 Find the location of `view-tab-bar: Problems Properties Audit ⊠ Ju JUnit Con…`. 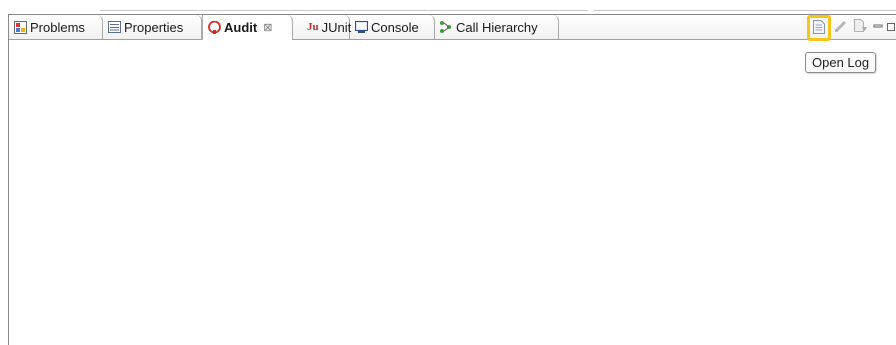

view-tab-bar: Problems Properties Audit ⊠ Ju JUnit Con… is located at coordinates (452, 28).